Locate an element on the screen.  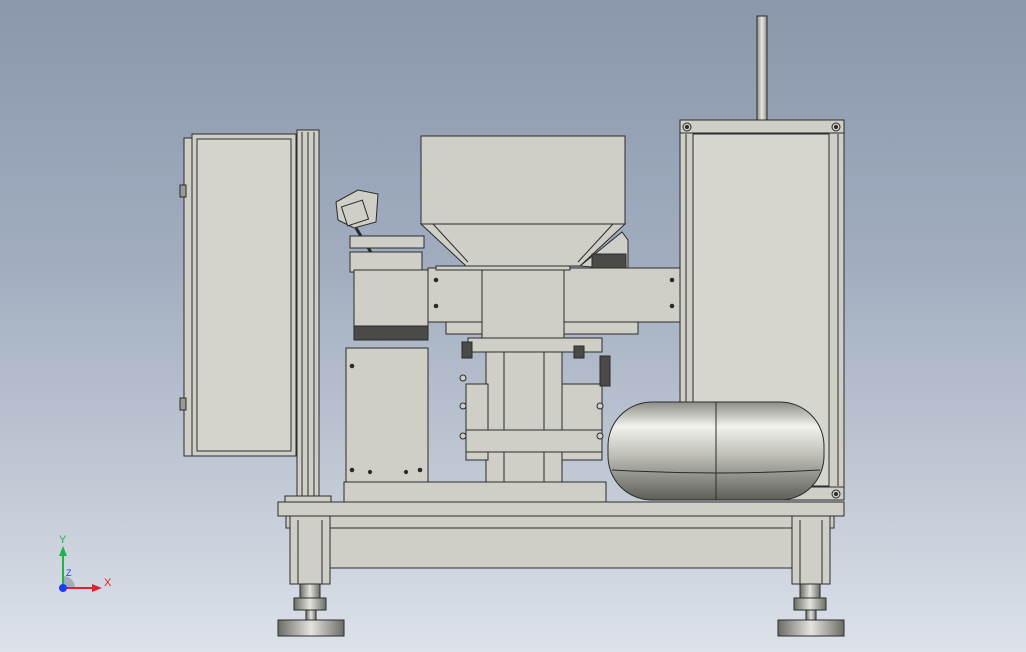
leveling-foot-left is located at coordinates (311, 610).